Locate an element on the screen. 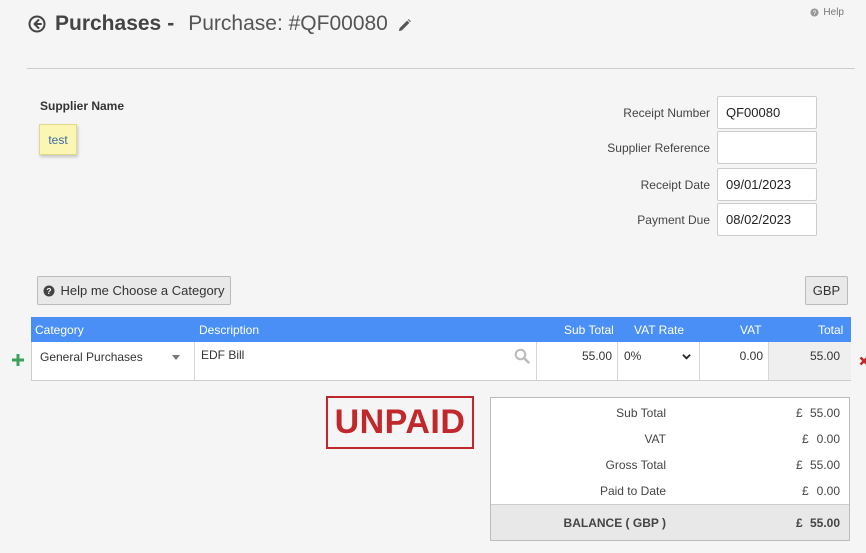  supplier-reference-row: Supplier Reference is located at coordinates (688, 147).